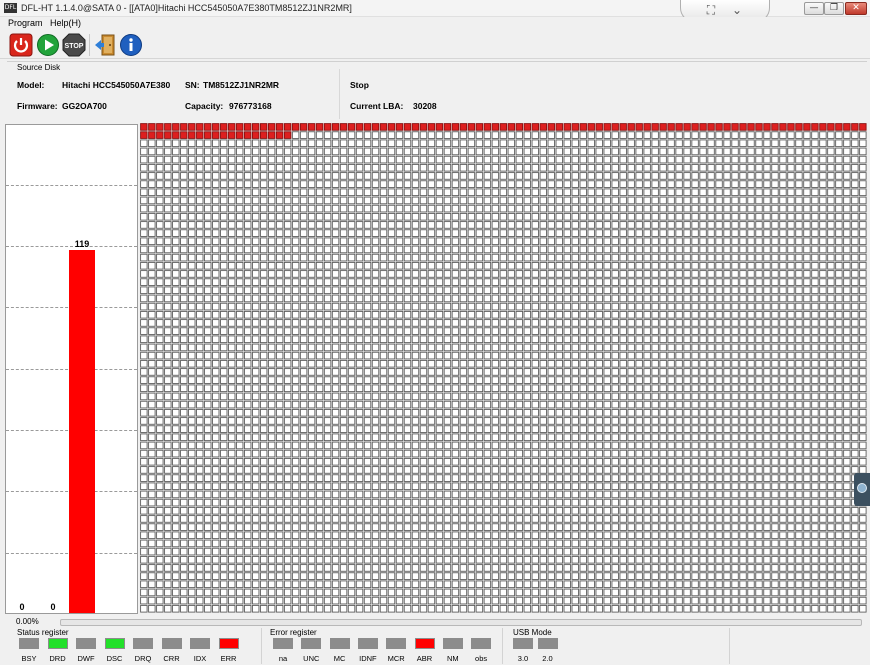  I want to click on minimize-button: —, so click(814, 8).